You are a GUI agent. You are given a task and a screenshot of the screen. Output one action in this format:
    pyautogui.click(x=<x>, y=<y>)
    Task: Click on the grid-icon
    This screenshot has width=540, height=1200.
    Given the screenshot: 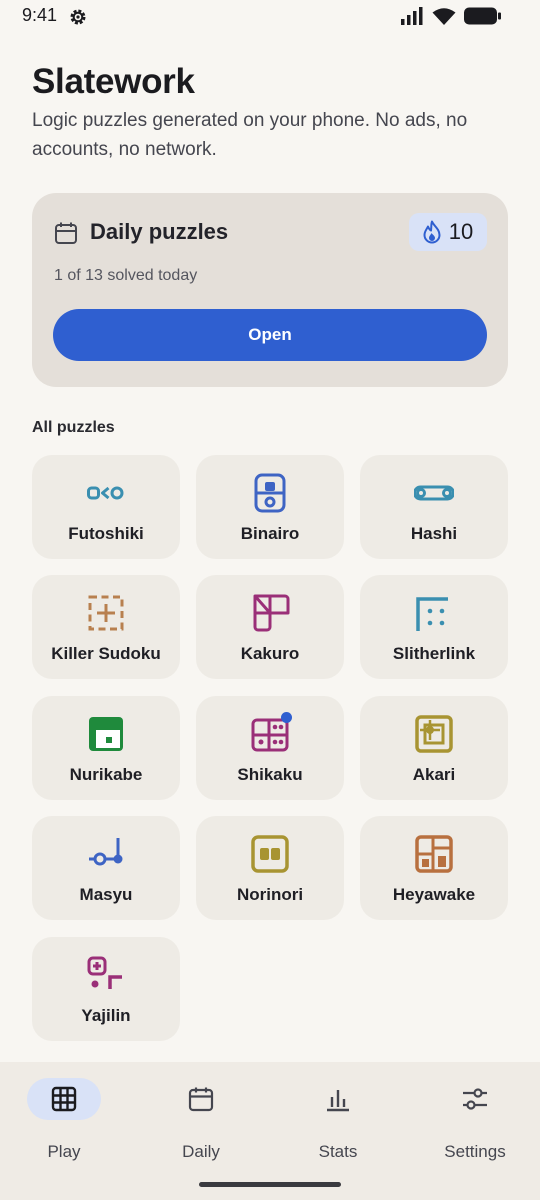 What is the action you would take?
    pyautogui.click(x=64, y=1099)
    